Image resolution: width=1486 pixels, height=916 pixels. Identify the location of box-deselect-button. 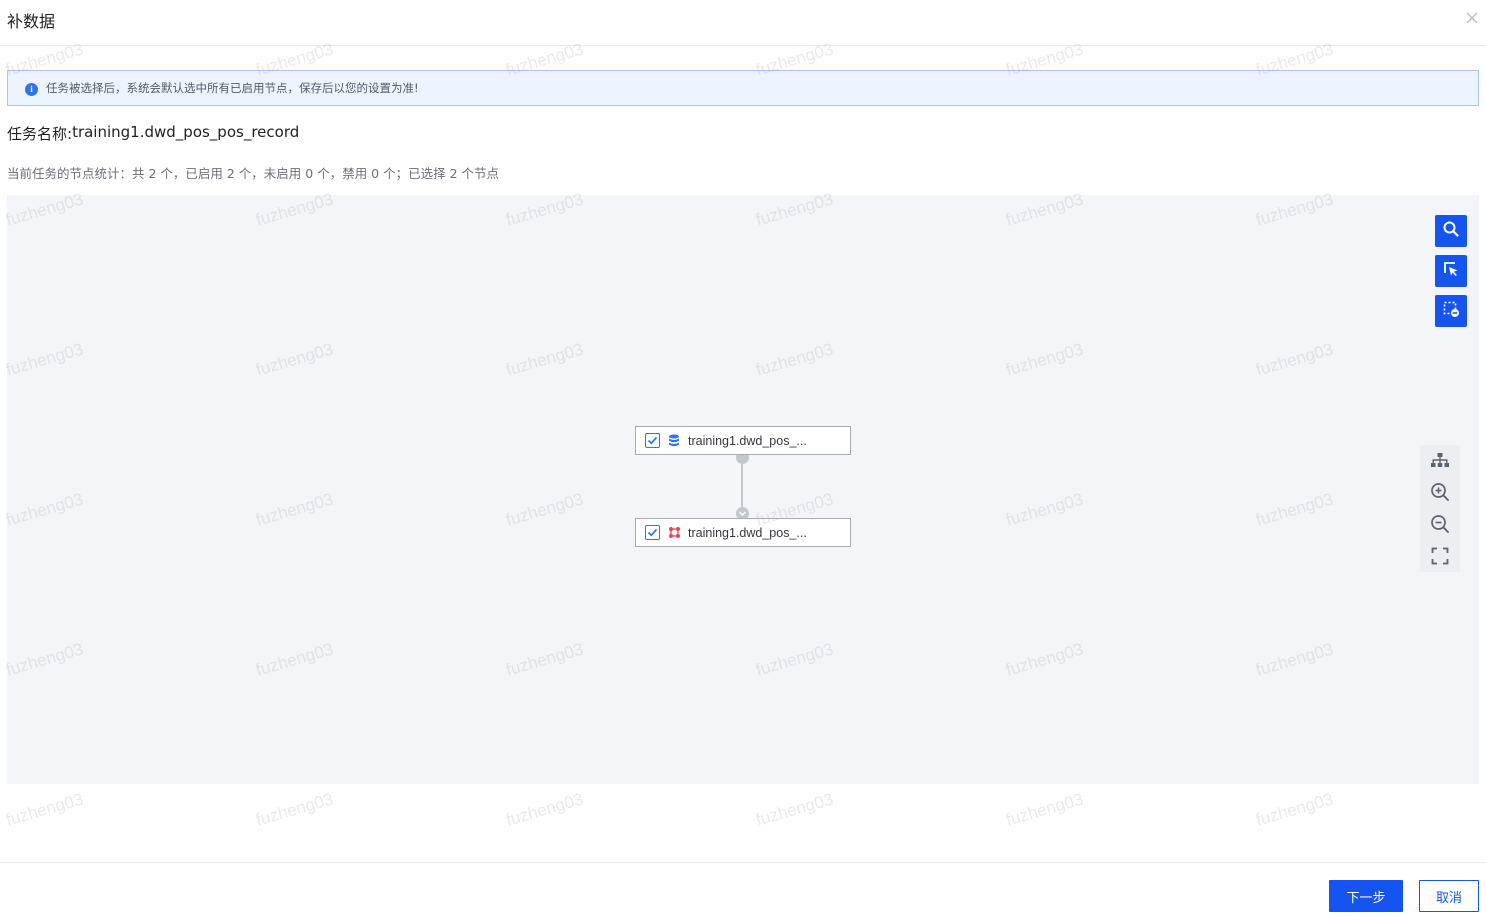
(1451, 311).